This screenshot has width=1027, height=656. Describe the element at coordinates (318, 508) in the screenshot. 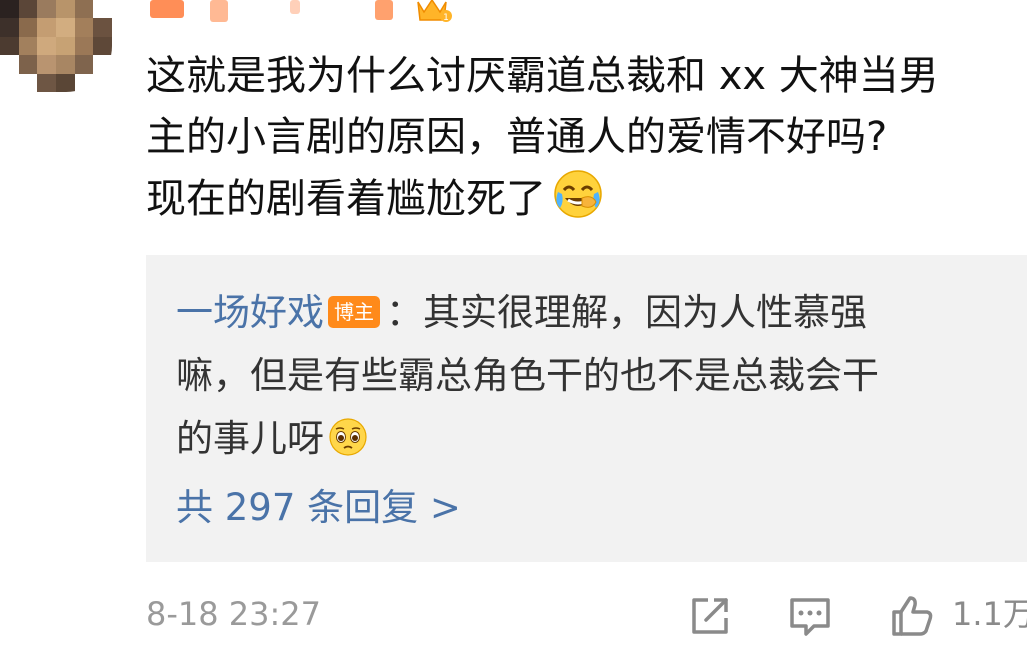

I see `view-all-replies-link: 共 297 条回复 >` at that location.